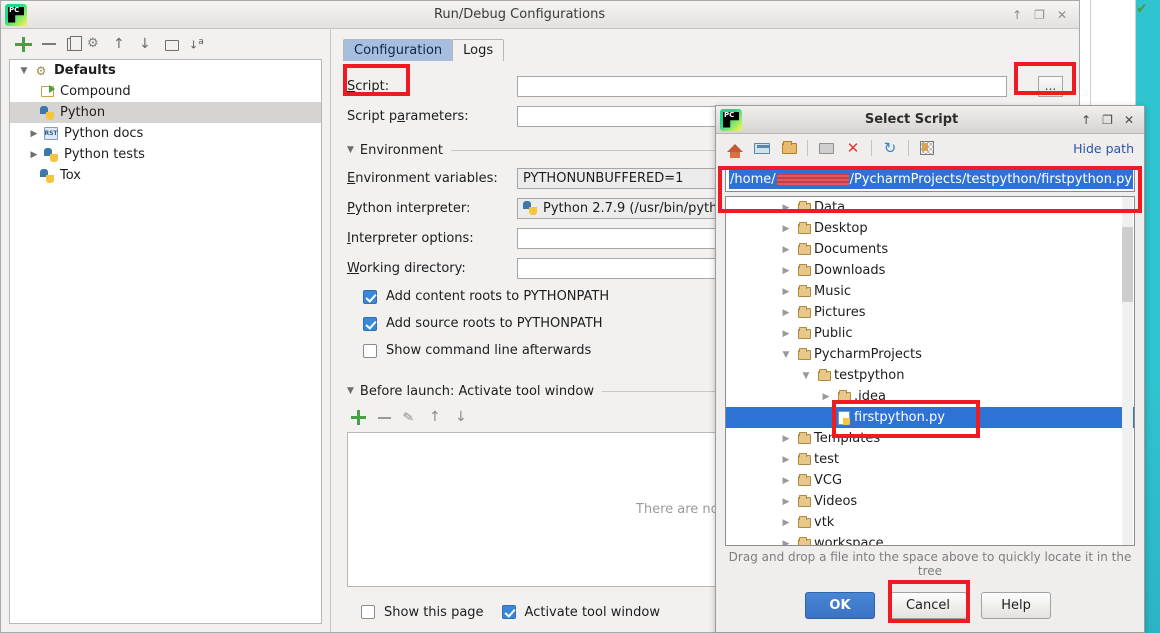 The width and height of the screenshot is (1160, 633). Describe the element at coordinates (401, 150) in the screenshot. I see `environment-section-label: Environment` at that location.